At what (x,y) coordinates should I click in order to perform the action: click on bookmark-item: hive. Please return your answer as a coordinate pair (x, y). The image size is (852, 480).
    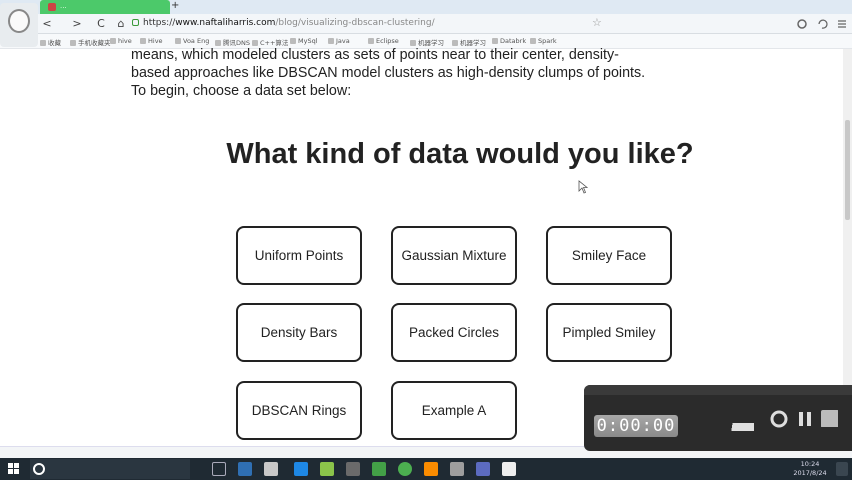
    Looking at the image, I should click on (121, 41).